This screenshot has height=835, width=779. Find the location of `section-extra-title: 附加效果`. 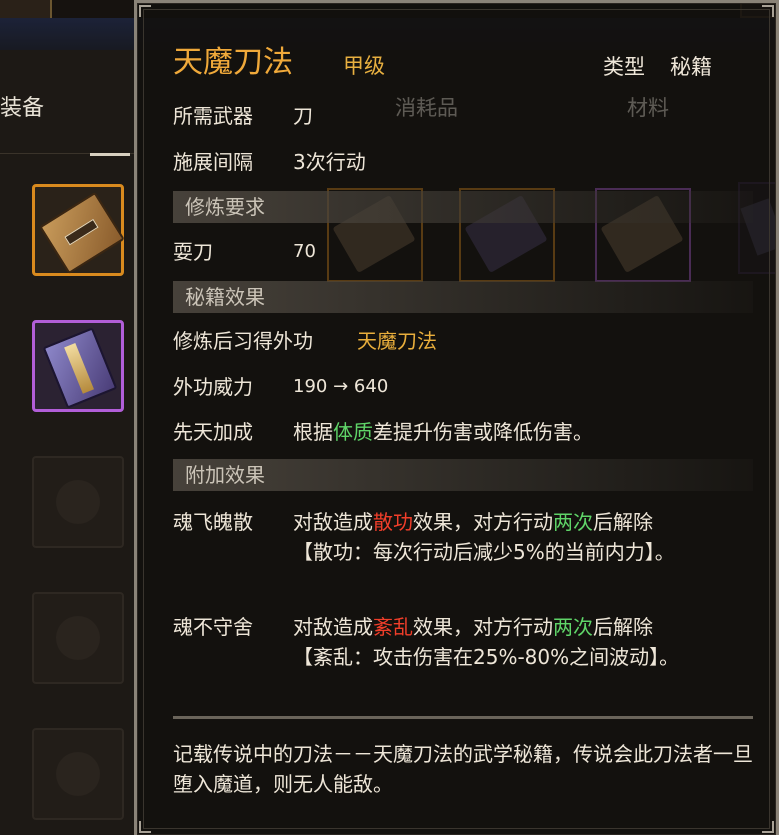

section-extra-title: 附加效果 is located at coordinates (225, 475).